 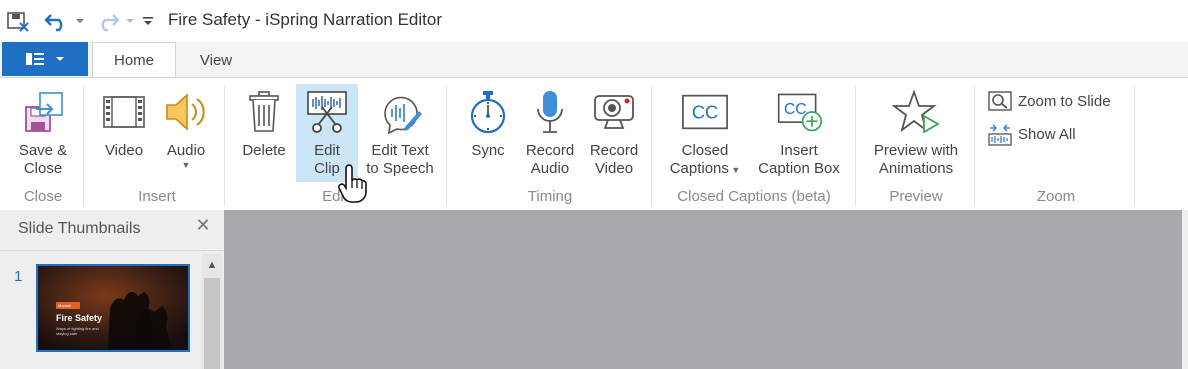 What do you see at coordinates (488, 112) in the screenshot?
I see `stopwatch-icon` at bounding box center [488, 112].